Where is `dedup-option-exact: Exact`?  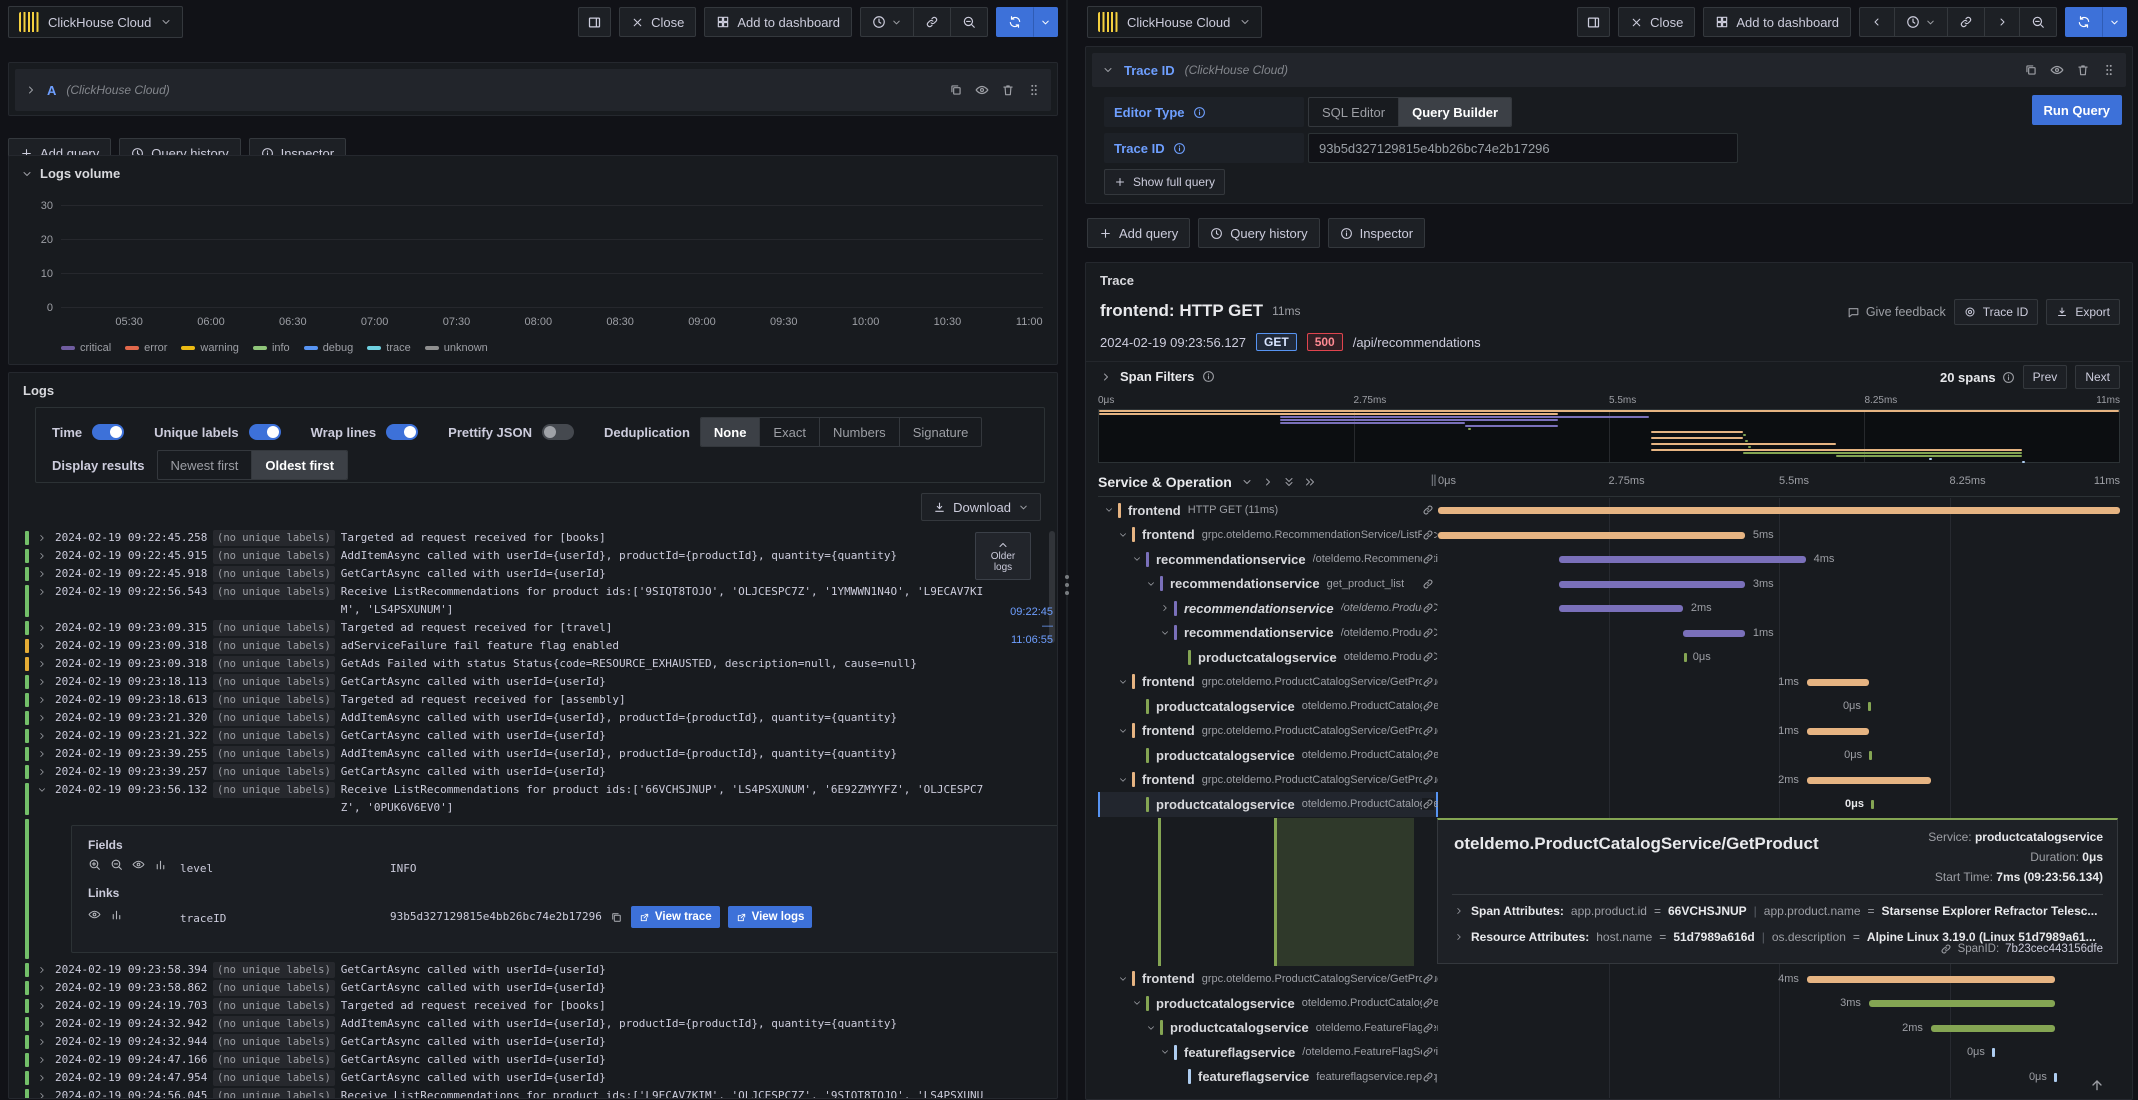
dedup-option-exact: Exact is located at coordinates (790, 432).